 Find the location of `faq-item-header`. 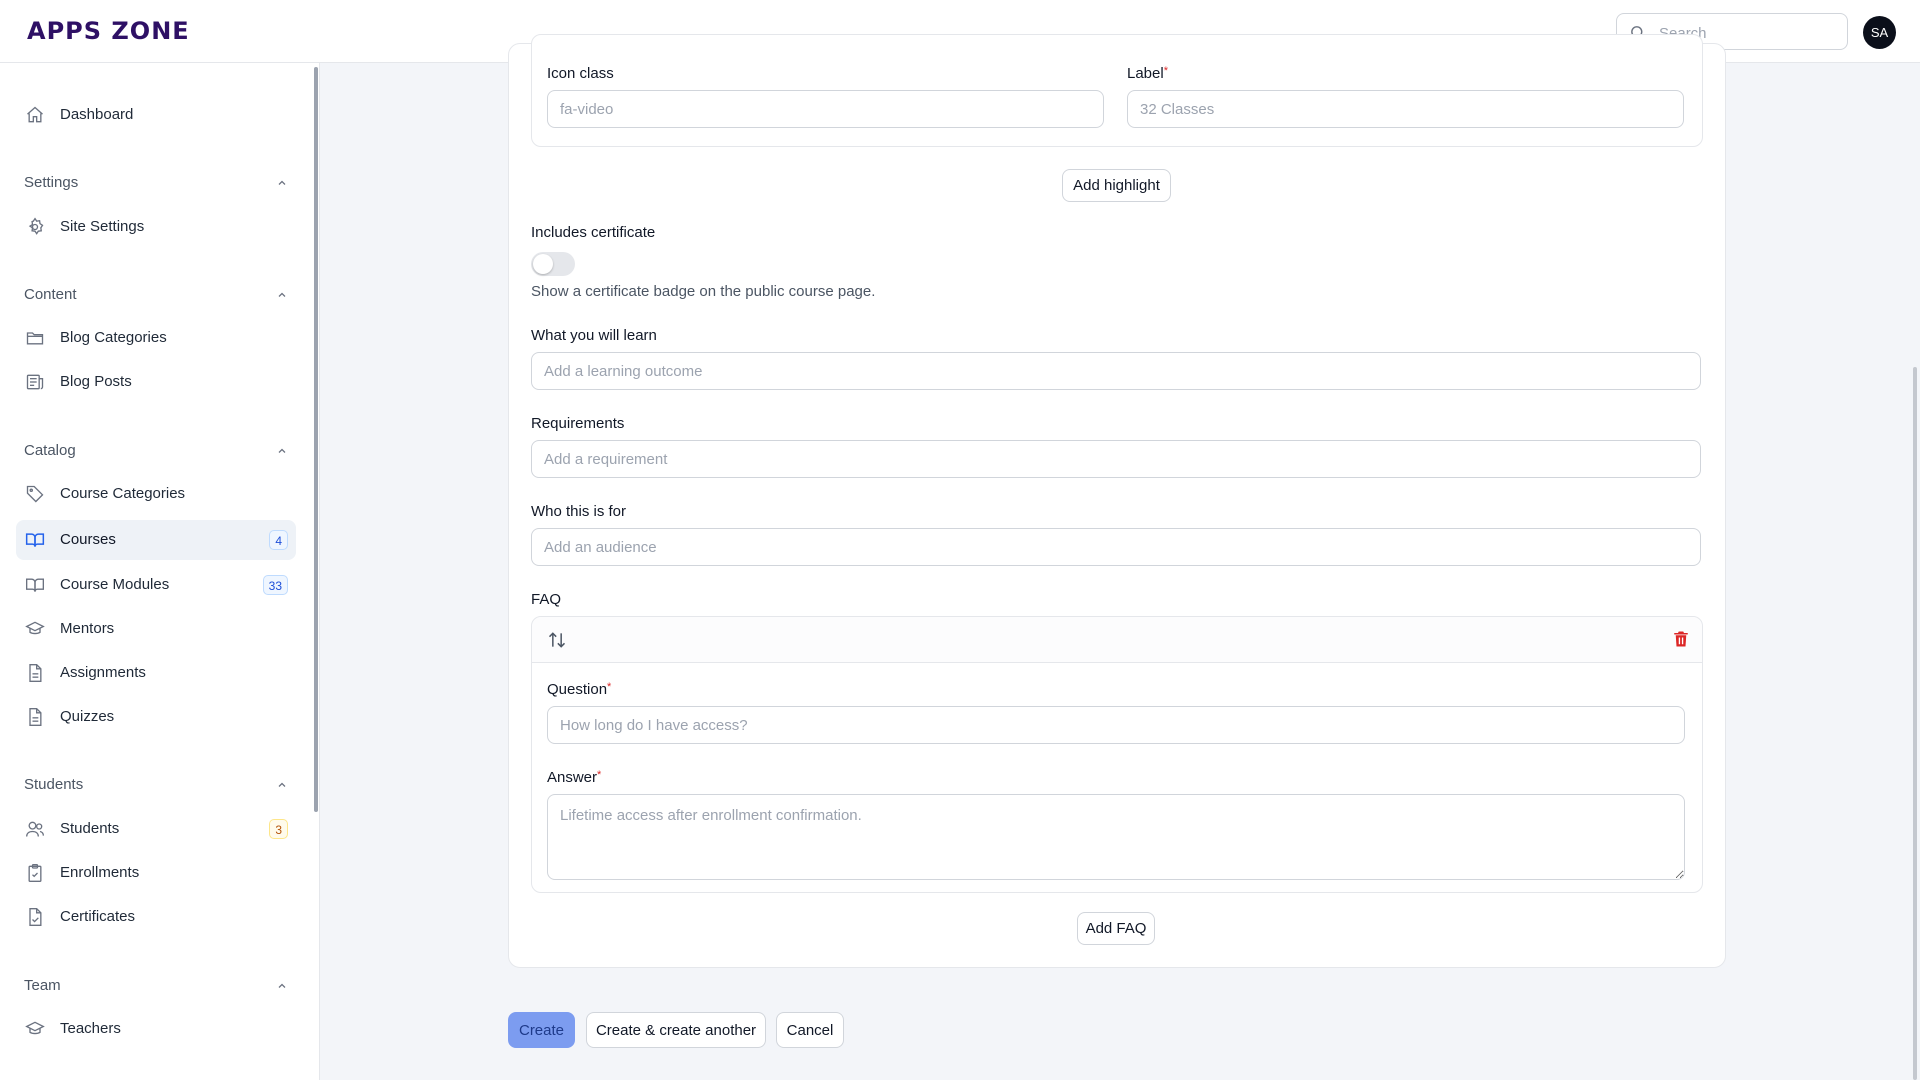

faq-item-header is located at coordinates (1117, 640).